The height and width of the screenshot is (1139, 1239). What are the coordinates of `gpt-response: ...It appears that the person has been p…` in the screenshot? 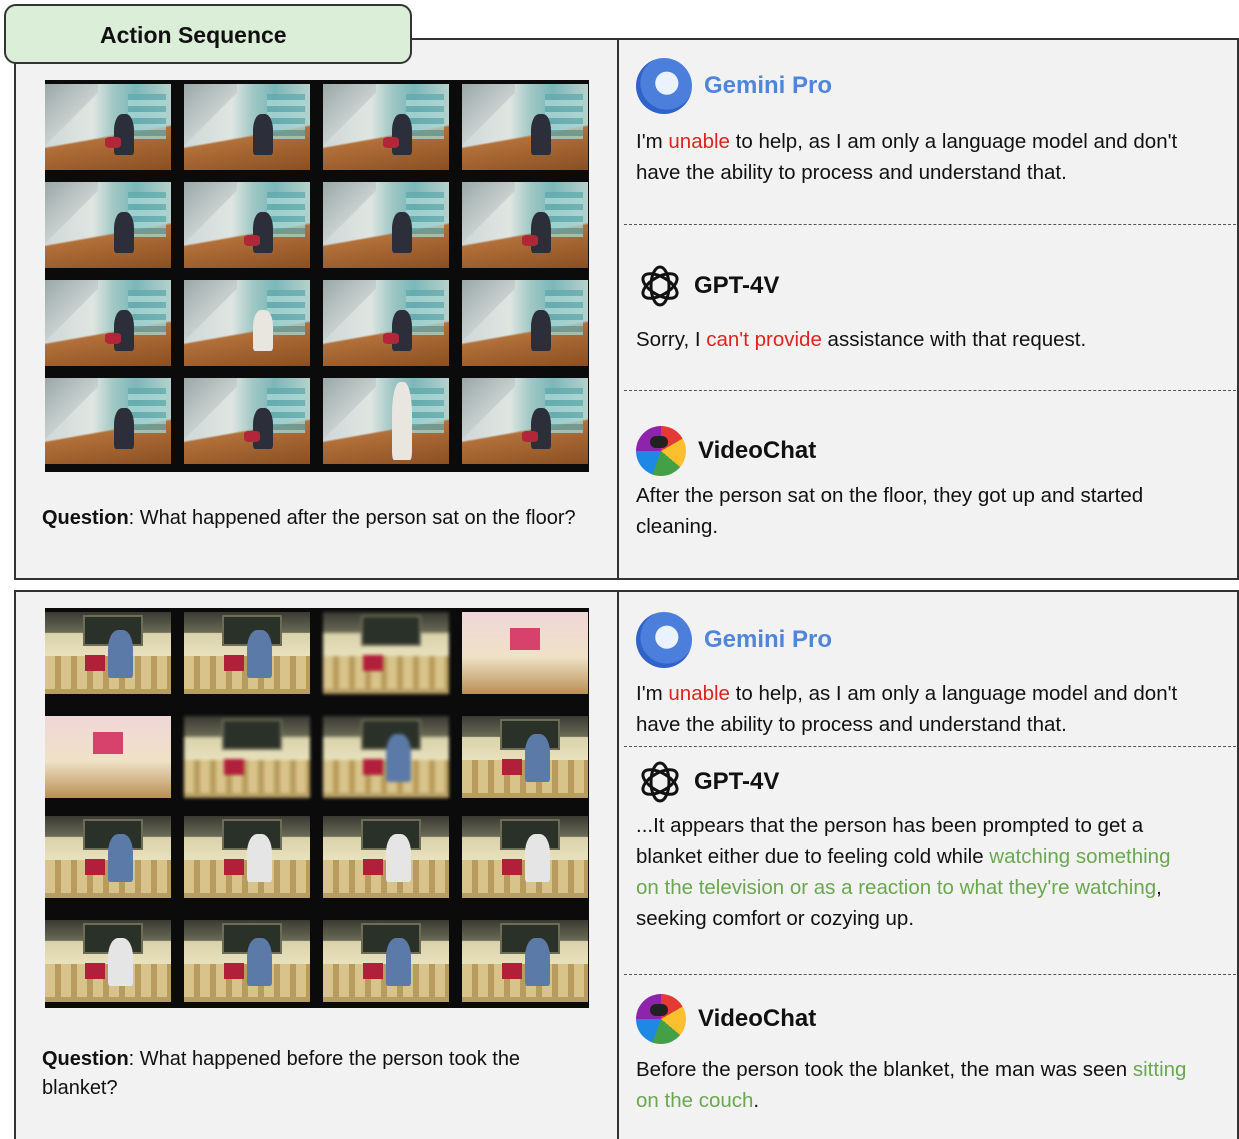 It's located at (916, 872).